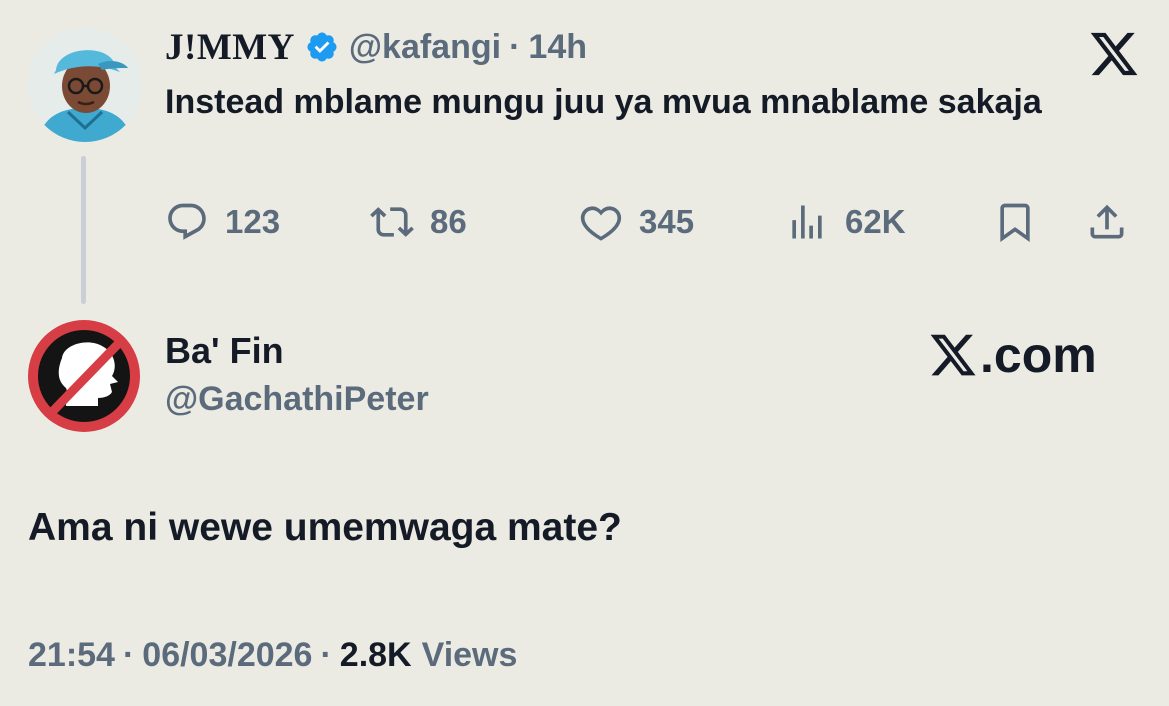  Describe the element at coordinates (230, 47) in the screenshot. I see `quoted-author-name: J!MMY` at that location.